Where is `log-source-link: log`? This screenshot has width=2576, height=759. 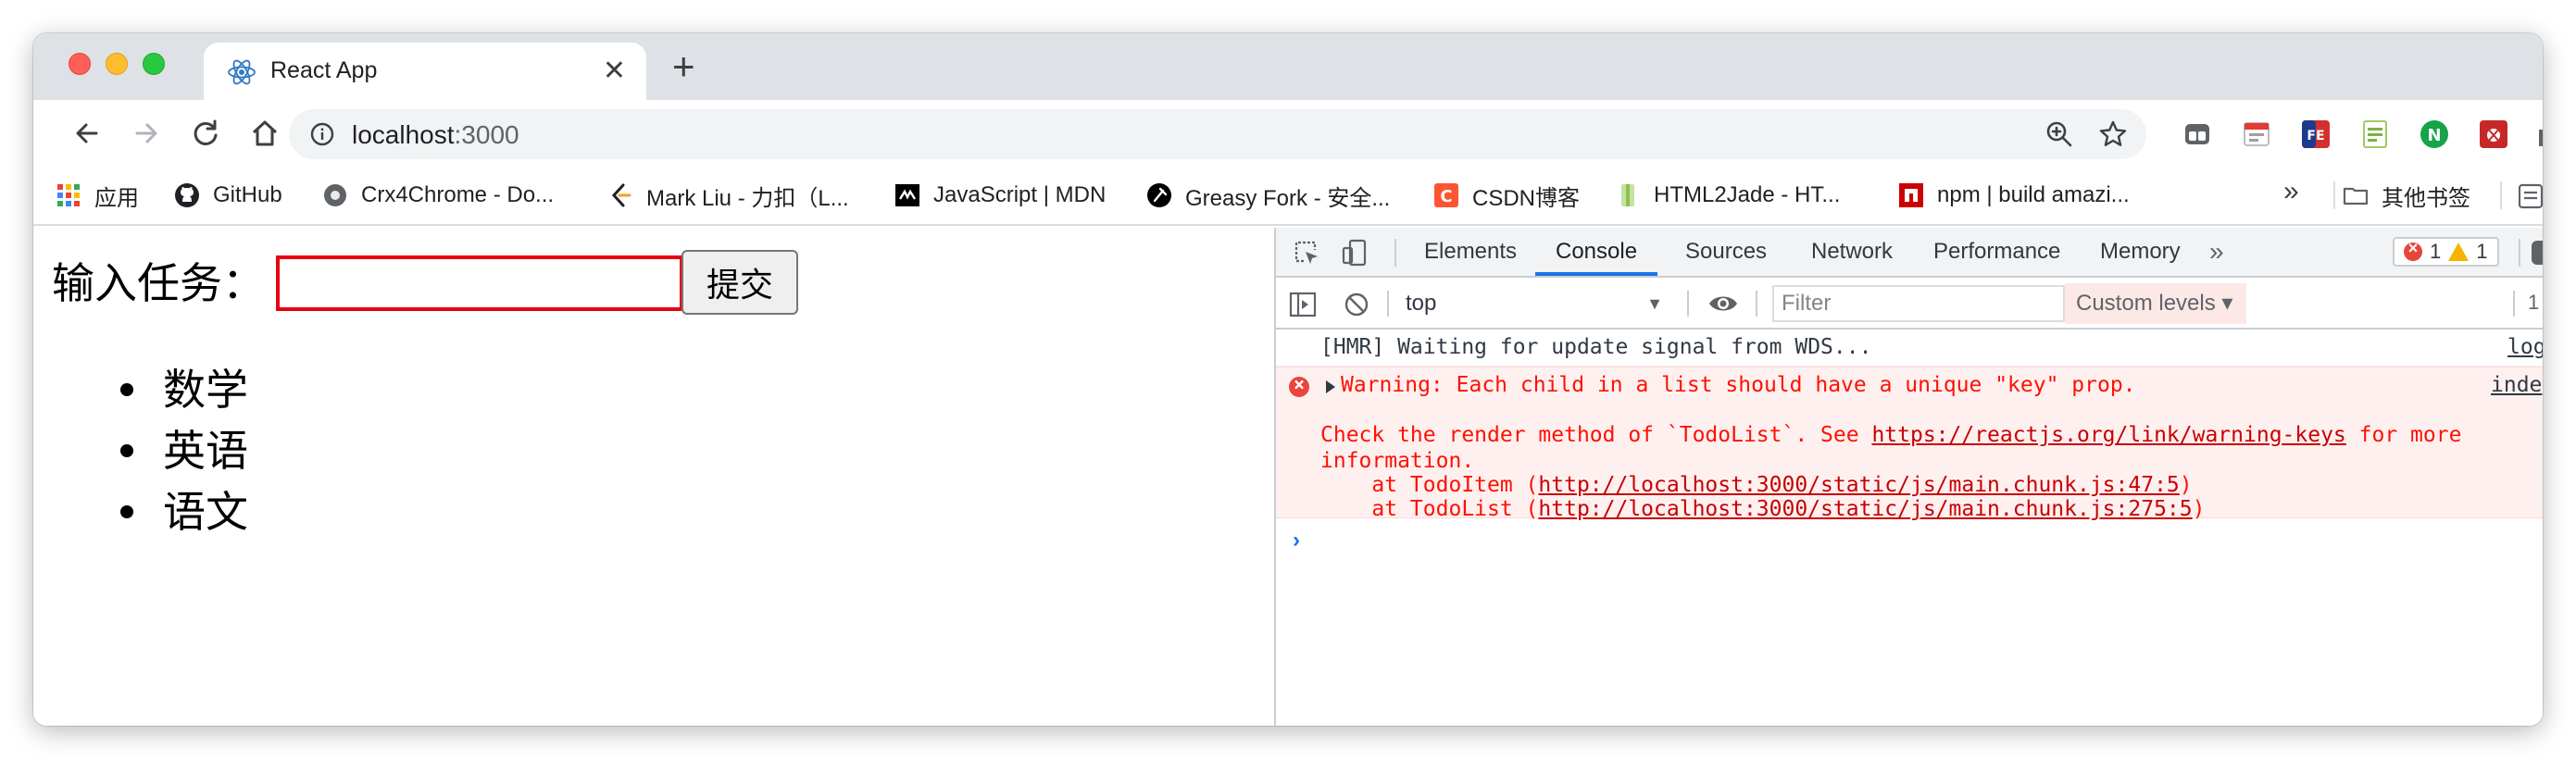 log-source-link: log is located at coordinates (2525, 347).